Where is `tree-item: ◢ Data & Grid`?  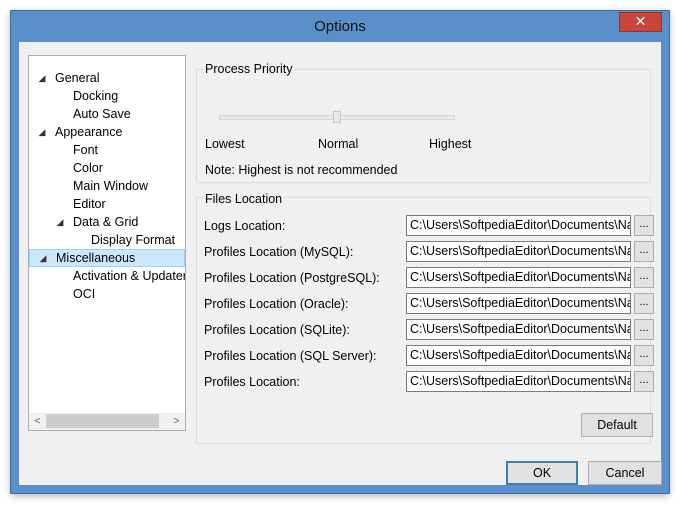
tree-item: ◢ Data & Grid is located at coordinates (107, 222).